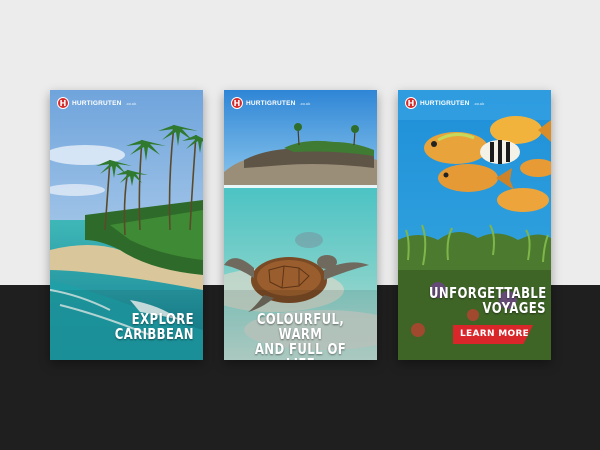 This screenshot has width=600, height=450. I want to click on headline: COLOURFUL, WARM AND FULL OF LIFE, so click(300, 335).